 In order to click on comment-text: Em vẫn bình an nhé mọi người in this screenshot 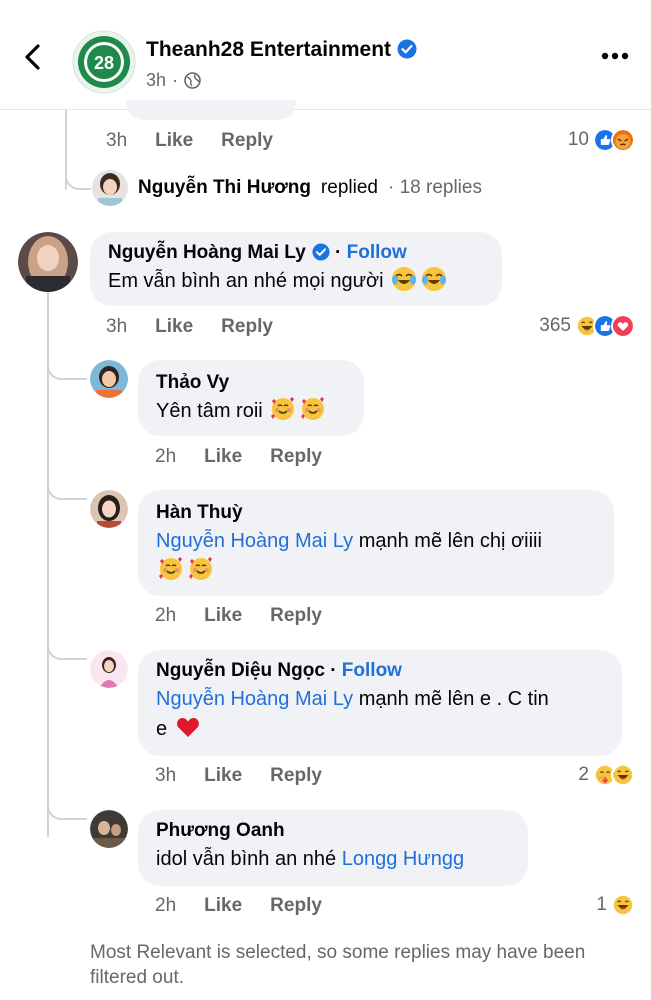, I will do `click(296, 281)`.